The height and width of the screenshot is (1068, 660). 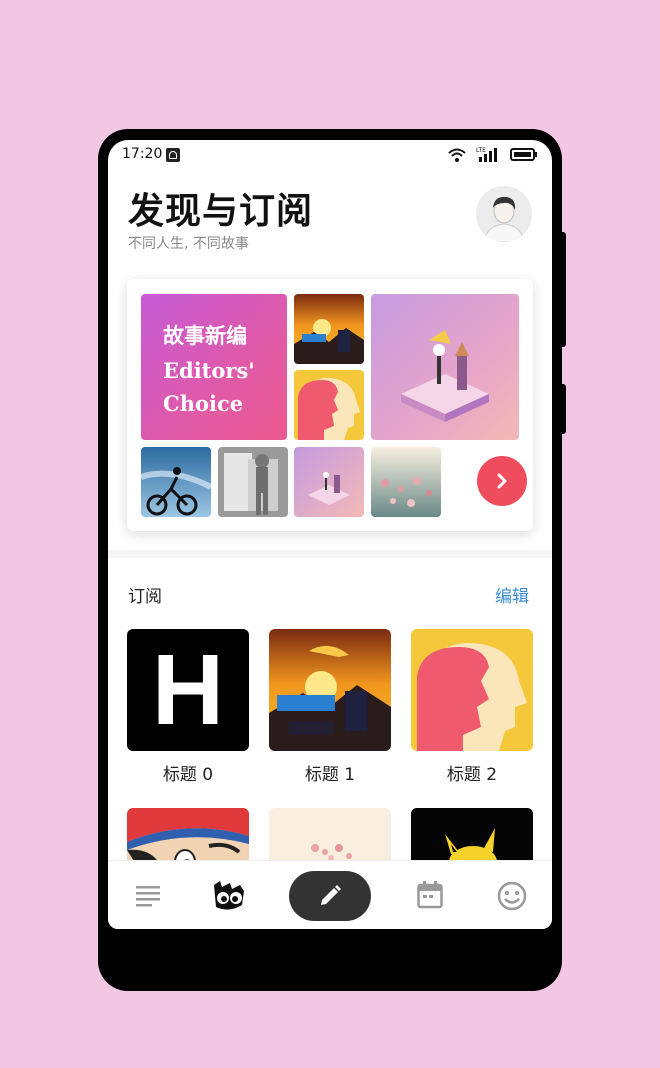 I want to click on user-avatar-icon, so click(x=504, y=214).